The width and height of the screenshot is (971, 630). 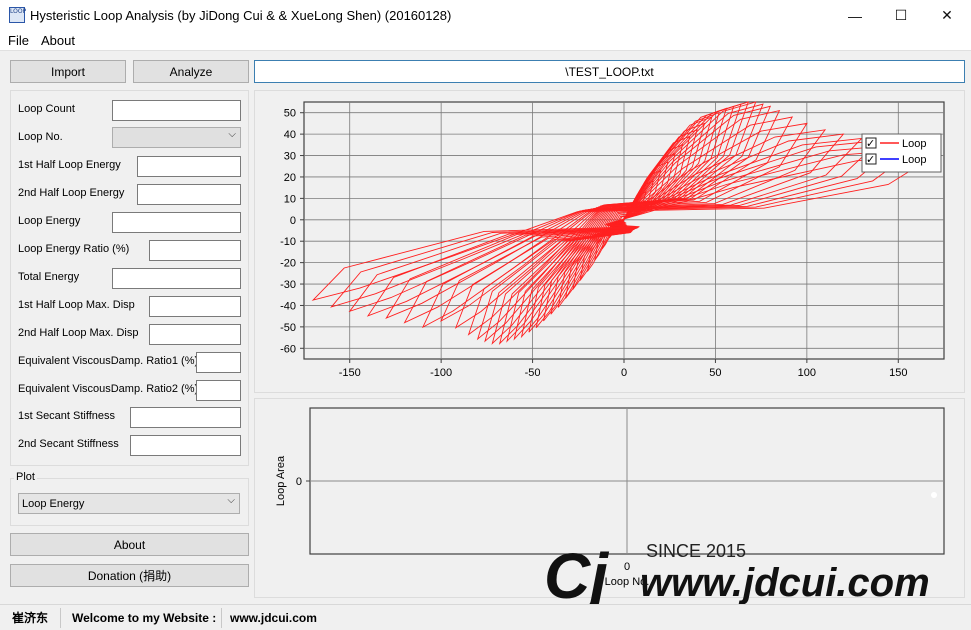 I want to click on second-half-max-disp-field, so click(x=195, y=334).